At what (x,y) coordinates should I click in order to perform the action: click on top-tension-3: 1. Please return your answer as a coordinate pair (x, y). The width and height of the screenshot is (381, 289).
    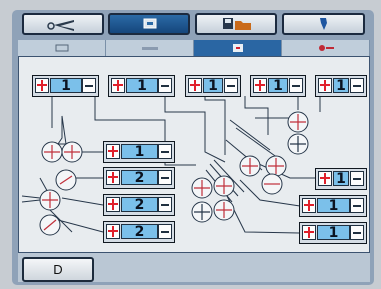
    Looking at the image, I should click on (213, 86).